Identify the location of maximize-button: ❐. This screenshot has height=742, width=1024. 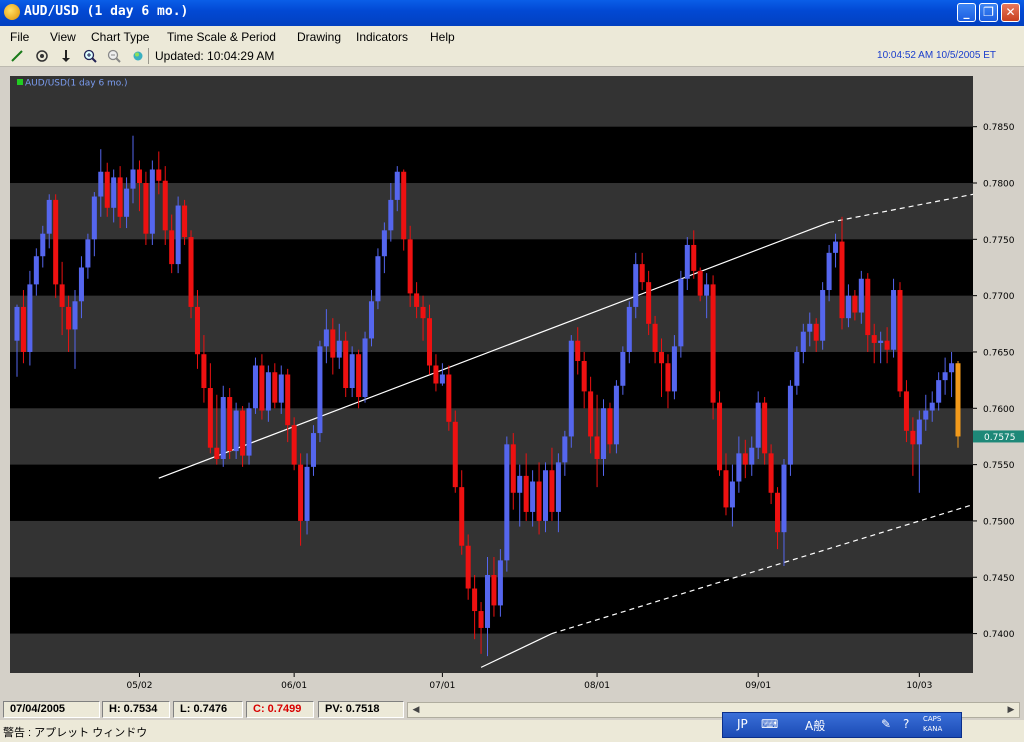
(988, 12).